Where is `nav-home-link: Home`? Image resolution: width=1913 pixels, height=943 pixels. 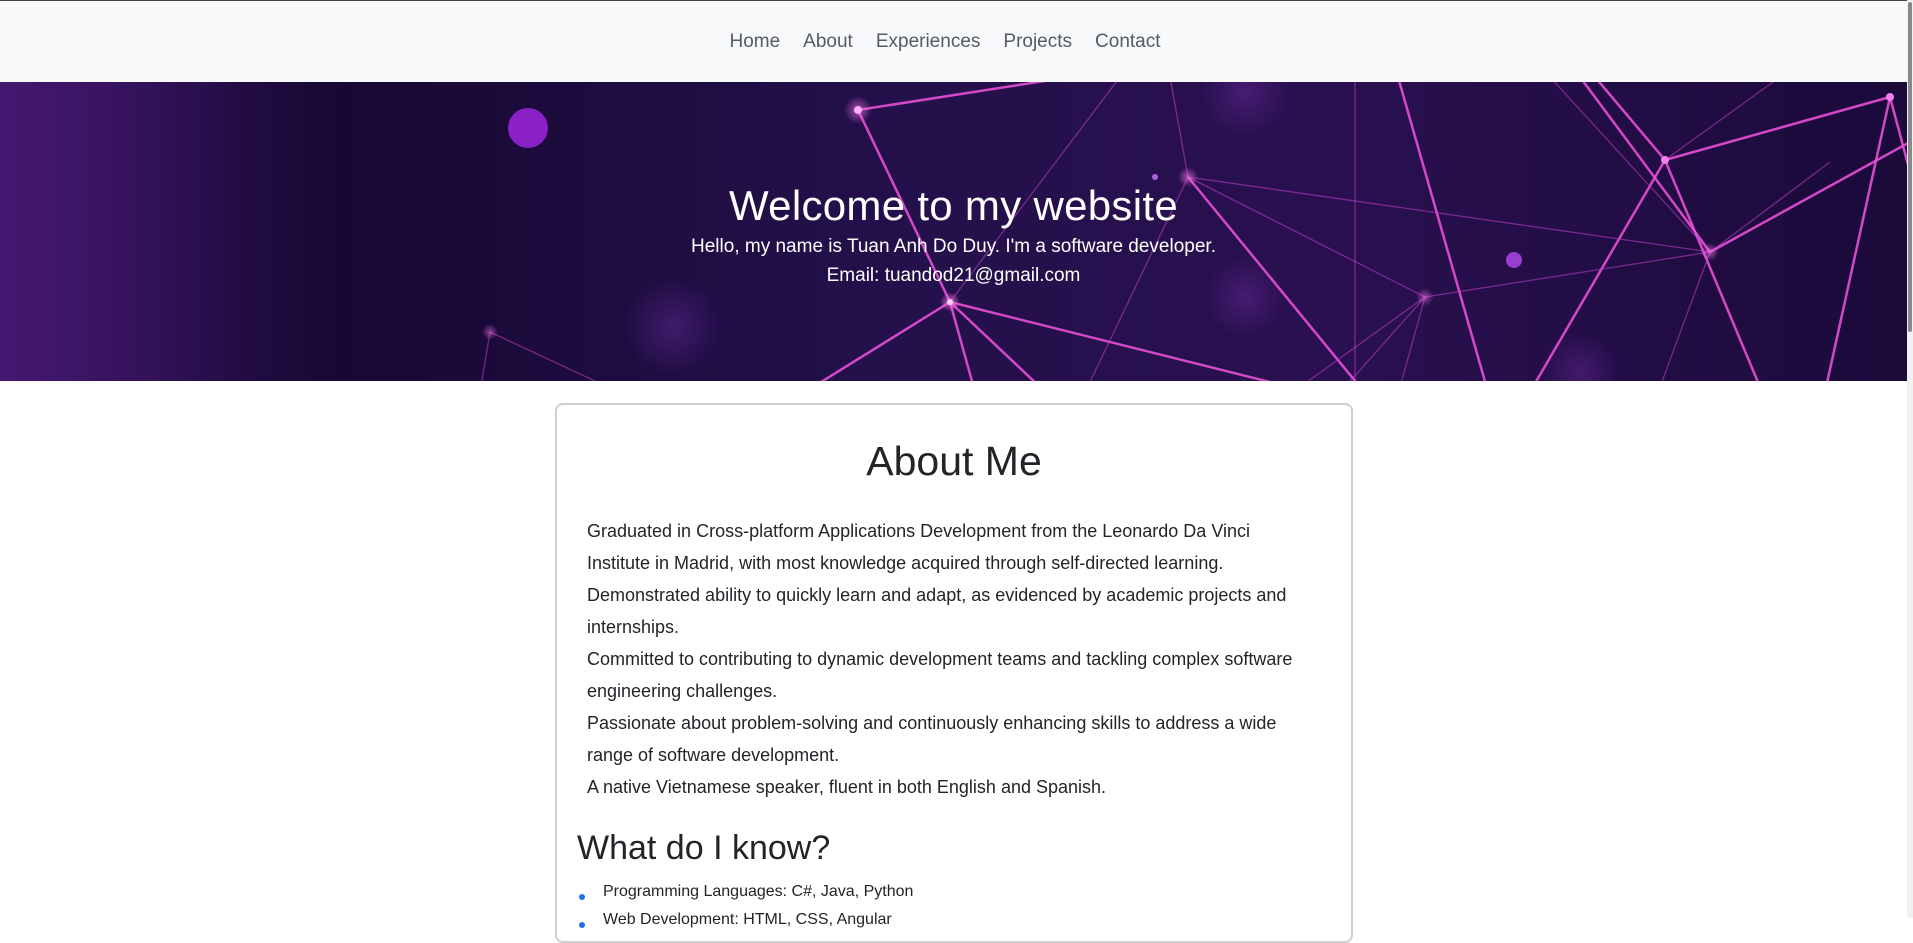 nav-home-link: Home is located at coordinates (766, 42).